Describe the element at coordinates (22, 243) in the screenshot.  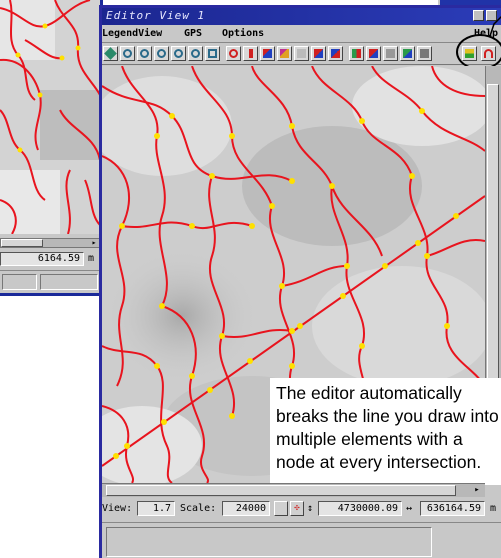
I see `back-scroll-thumb` at that location.